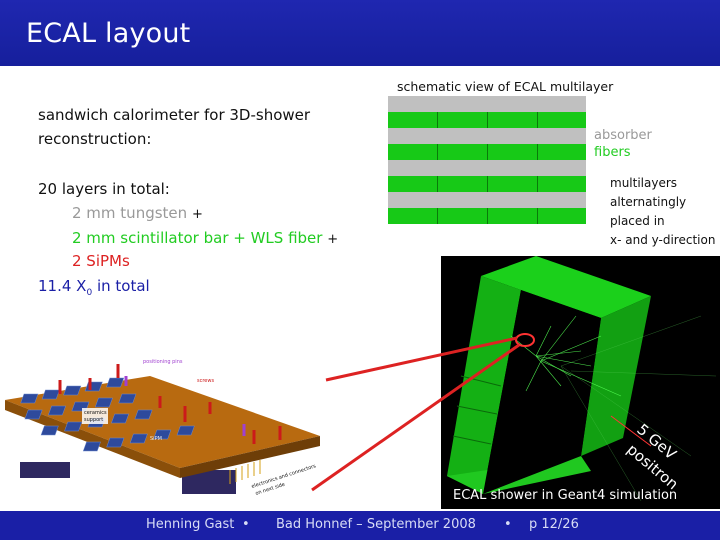 The height and width of the screenshot is (540, 720). What do you see at coordinates (505, 86) in the screenshot?
I see `schematic-title: schematic view of ECAL multilayer` at bounding box center [505, 86].